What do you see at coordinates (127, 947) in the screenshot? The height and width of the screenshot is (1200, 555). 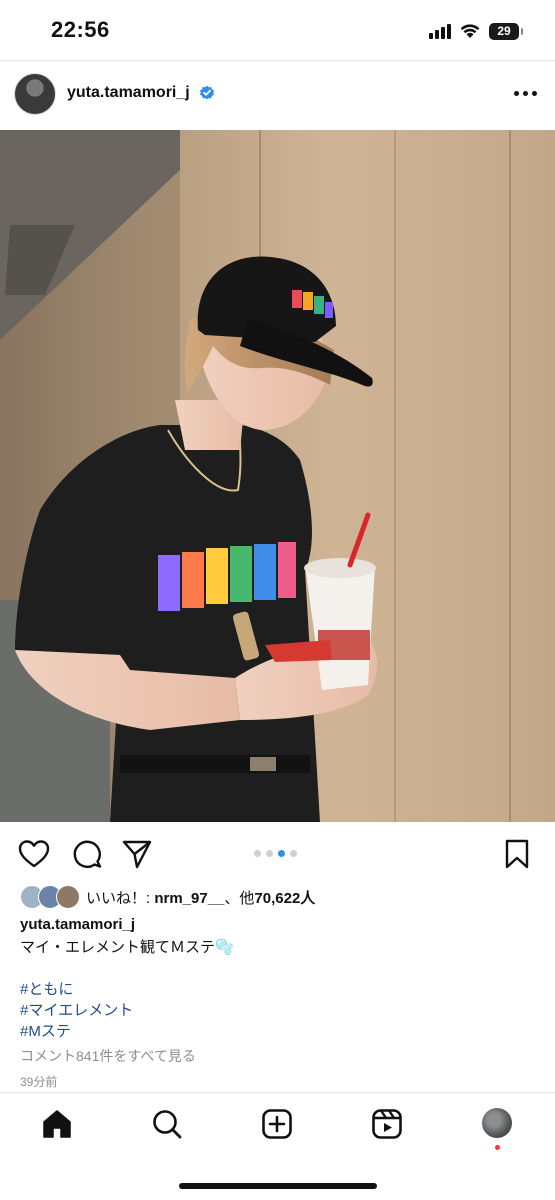 I see `caption-text: マイ・エレメント観てＭステ🫧` at bounding box center [127, 947].